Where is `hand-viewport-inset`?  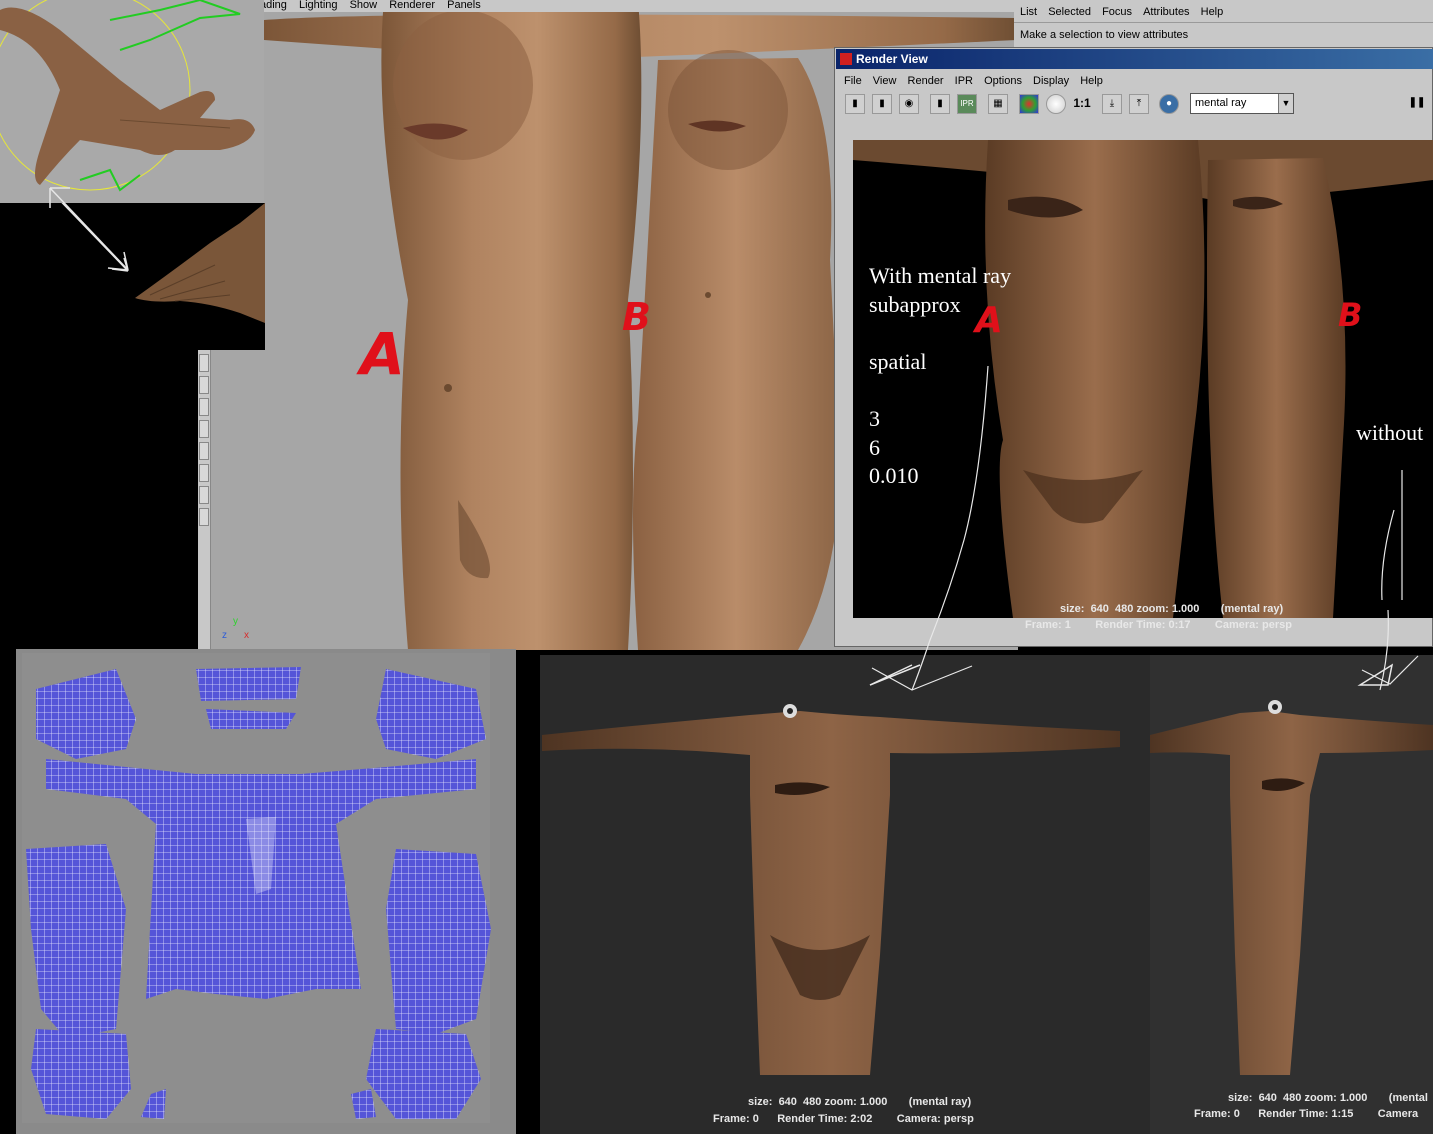
hand-viewport-inset is located at coordinates (132, 101).